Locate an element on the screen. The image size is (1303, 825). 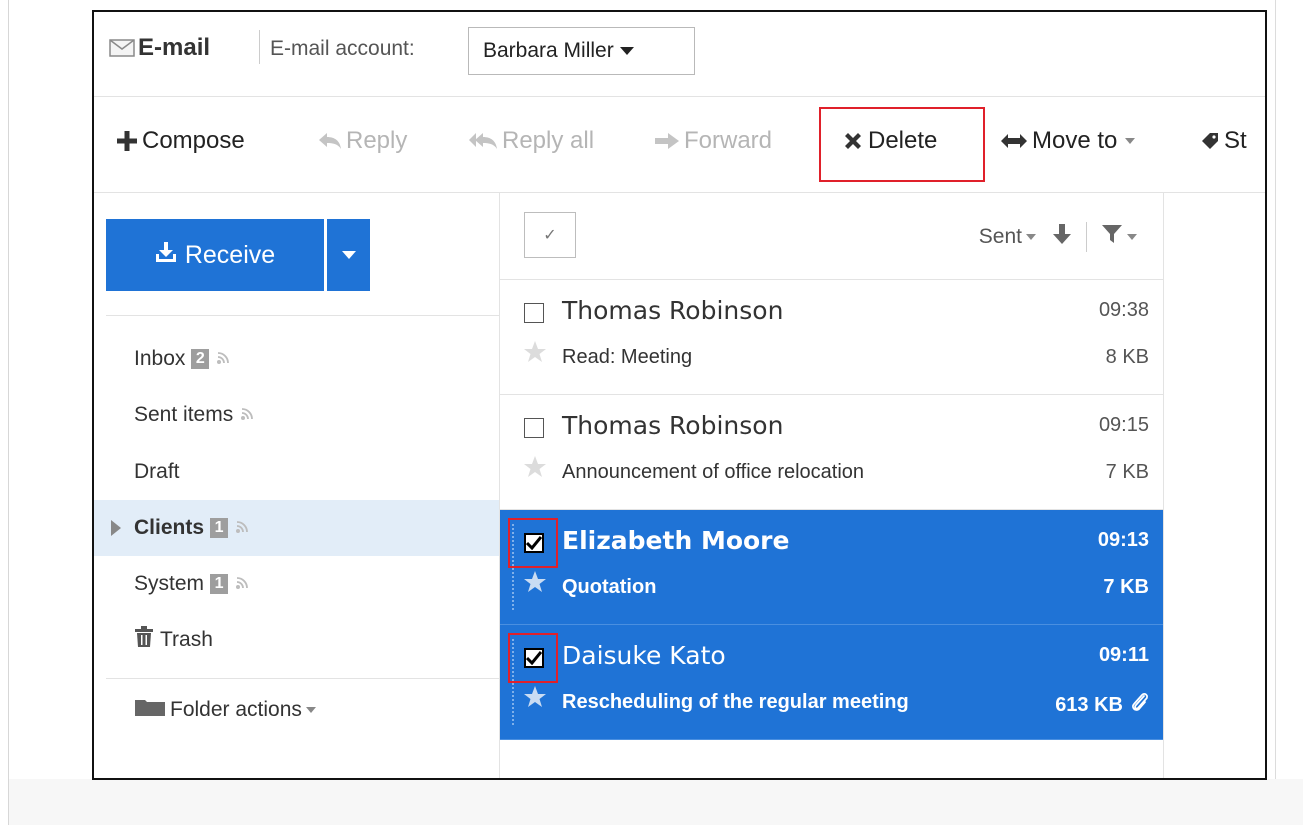
receive-button: Receive is located at coordinates (215, 255).